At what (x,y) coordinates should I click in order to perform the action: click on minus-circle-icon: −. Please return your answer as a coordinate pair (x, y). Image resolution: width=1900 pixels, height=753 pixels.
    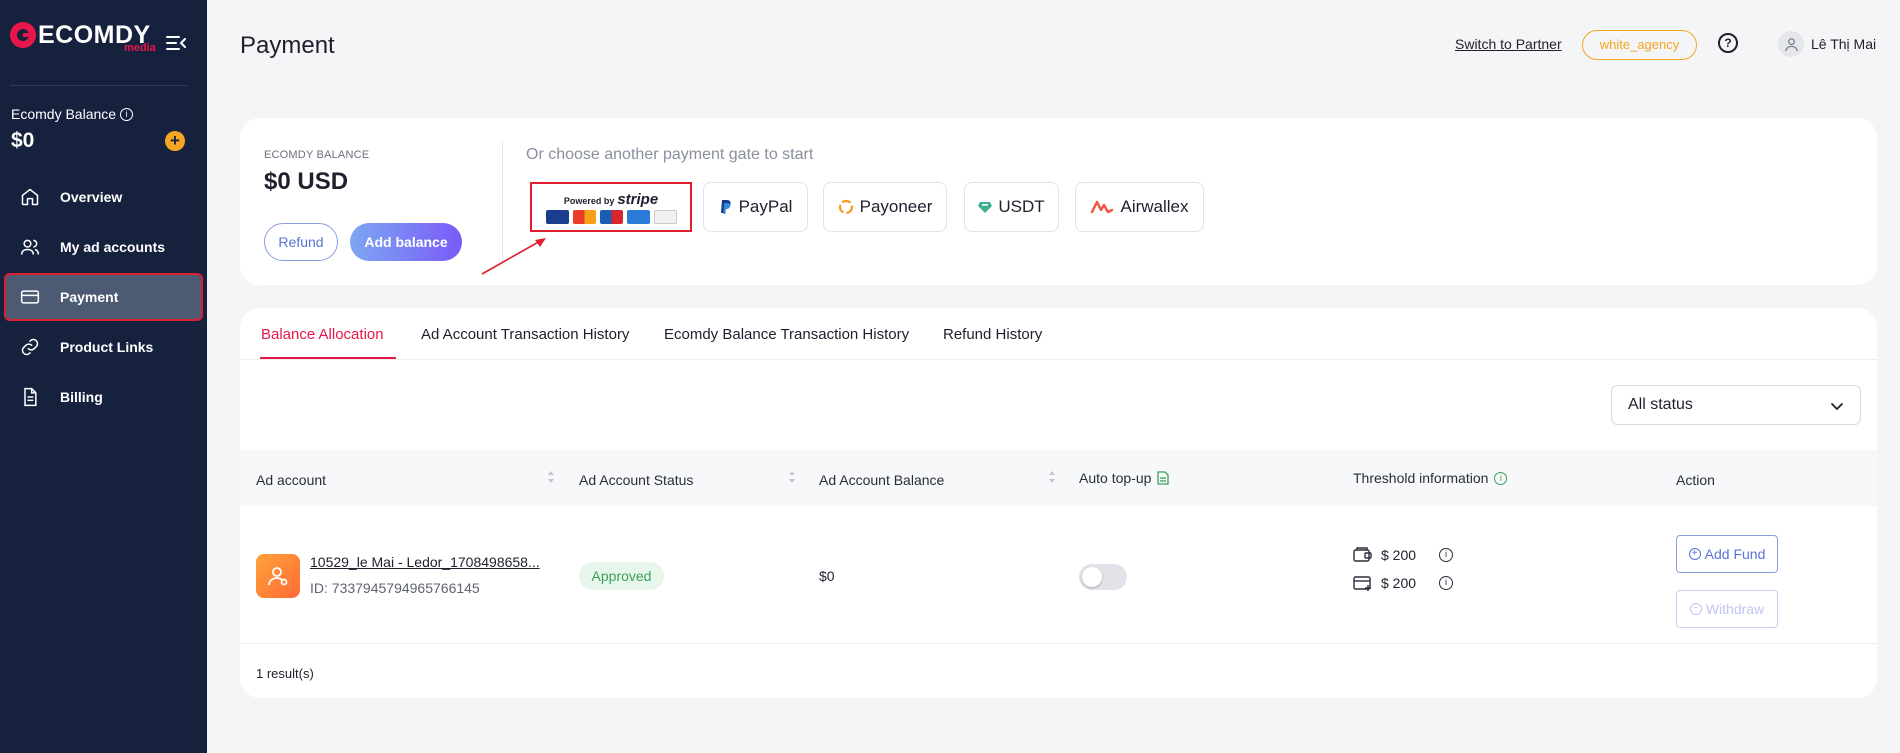
    Looking at the image, I should click on (1695, 609).